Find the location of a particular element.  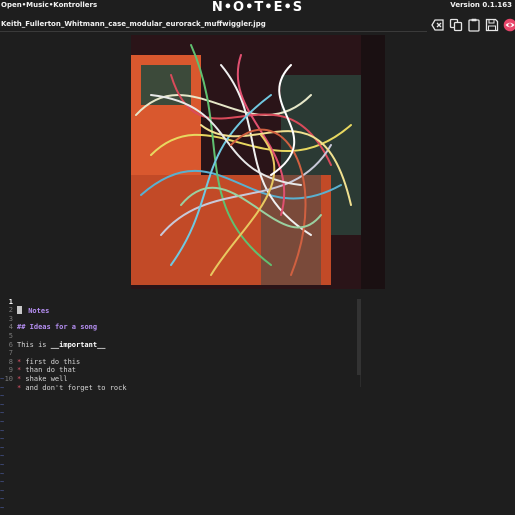

text-cursor is located at coordinates (19, 310).